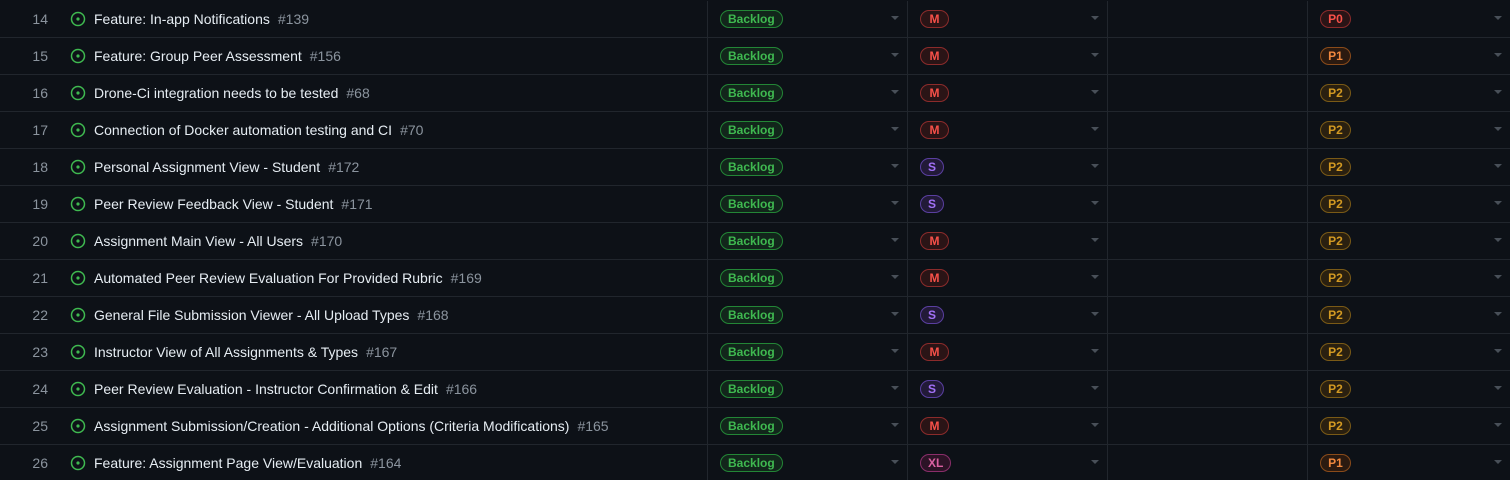 The height and width of the screenshot is (480, 1510). What do you see at coordinates (216, 93) in the screenshot?
I see `issue-title: Drone-Ci integration needs to be tested` at bounding box center [216, 93].